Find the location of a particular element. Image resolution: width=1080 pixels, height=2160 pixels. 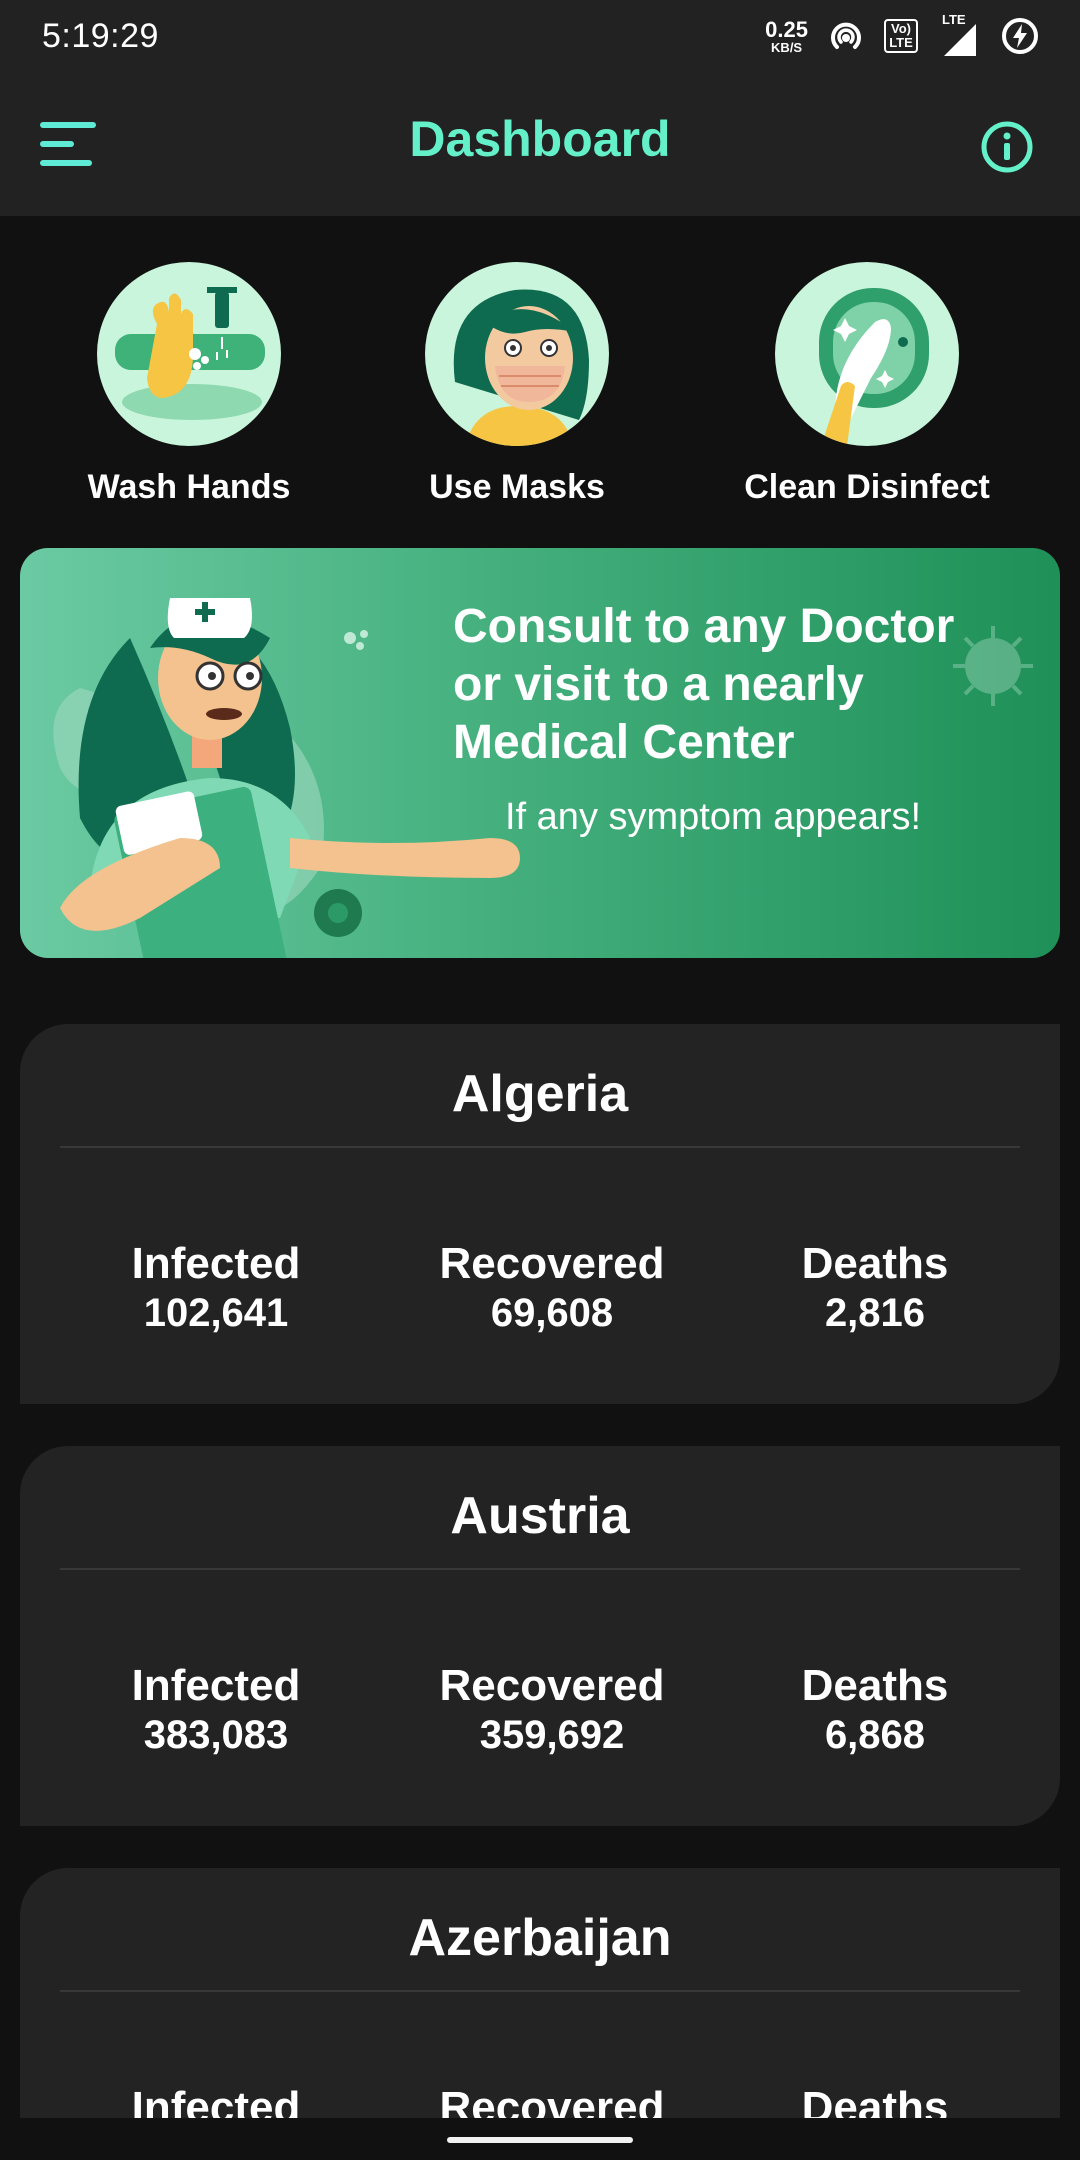

stat-infected: Infected 102,641 is located at coordinates (216, 1288).